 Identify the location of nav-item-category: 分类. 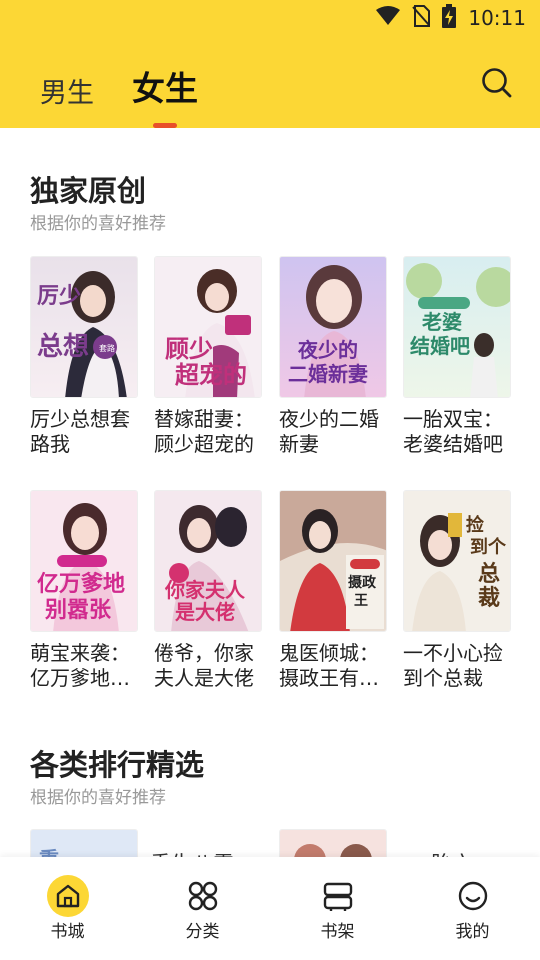
(202, 908).